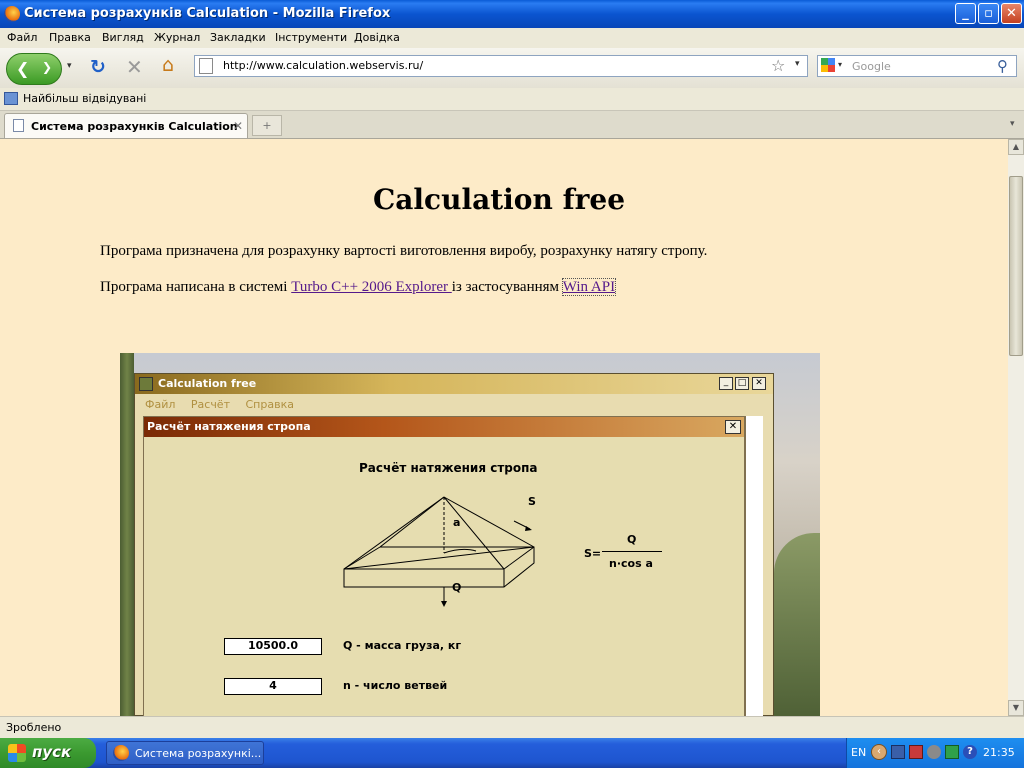 The width and height of the screenshot is (1024, 768). What do you see at coordinates (84, 98) in the screenshot?
I see `most-visited-bookmark: Найбільш відвідувані` at bounding box center [84, 98].